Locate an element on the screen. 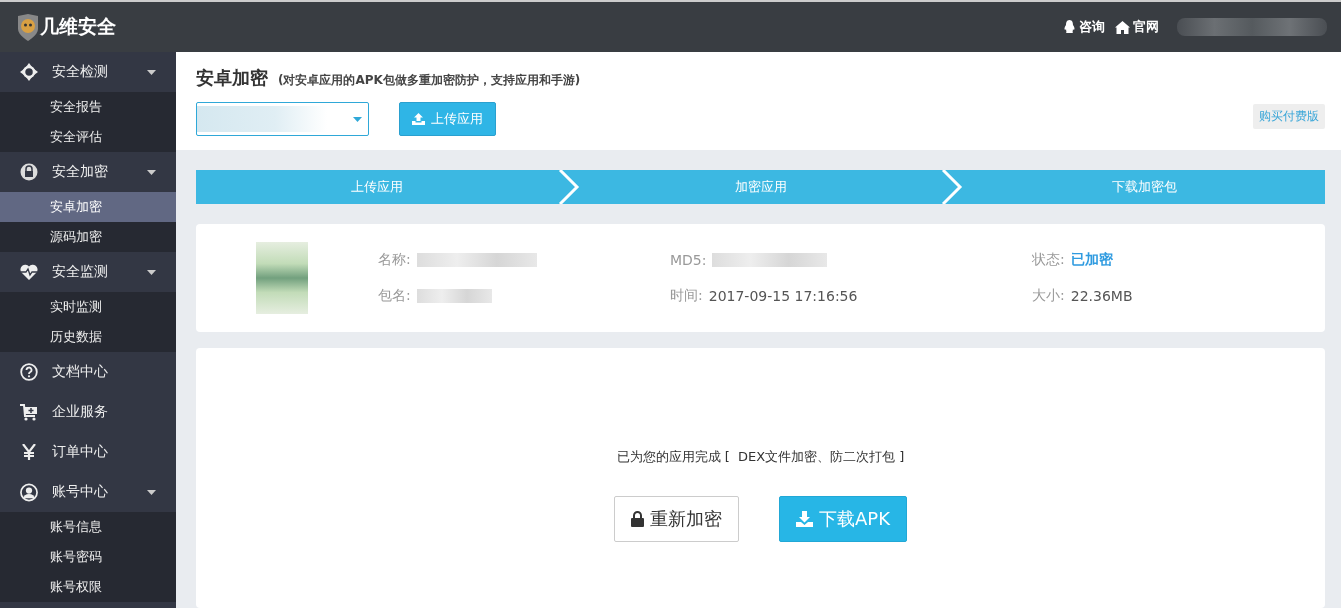 The width and height of the screenshot is (1341, 608). penguin-icon is located at coordinates (1069, 27).